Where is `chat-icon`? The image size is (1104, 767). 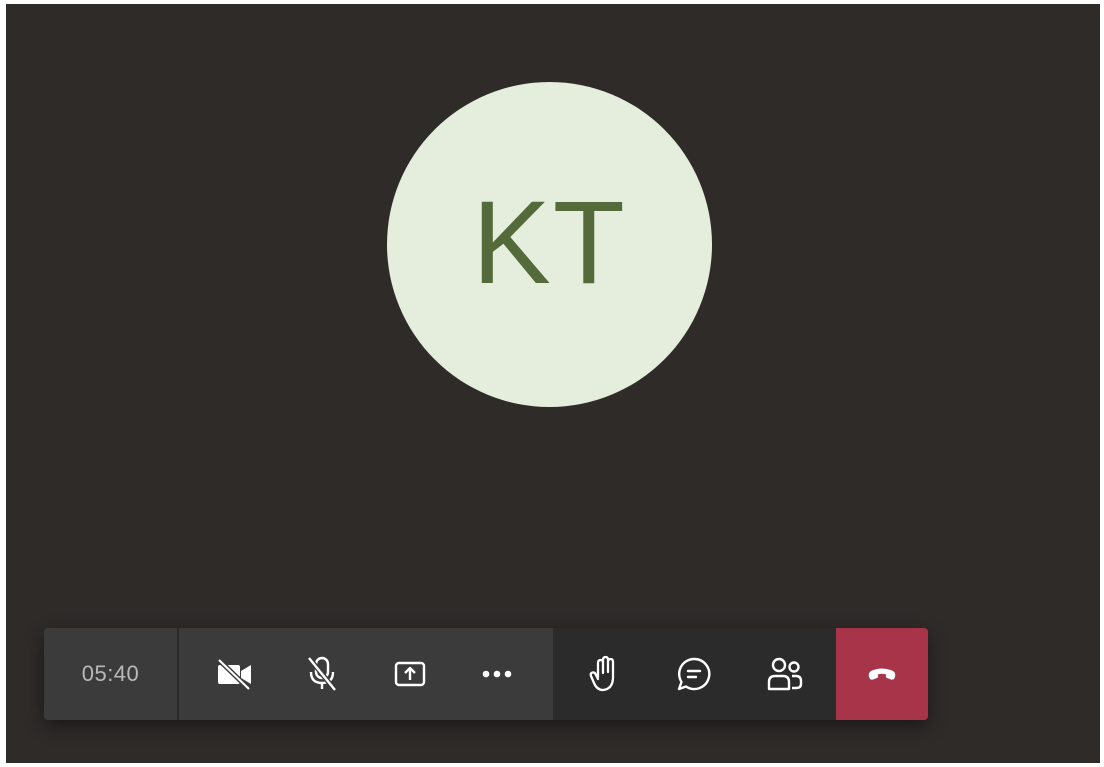
chat-icon is located at coordinates (694, 674).